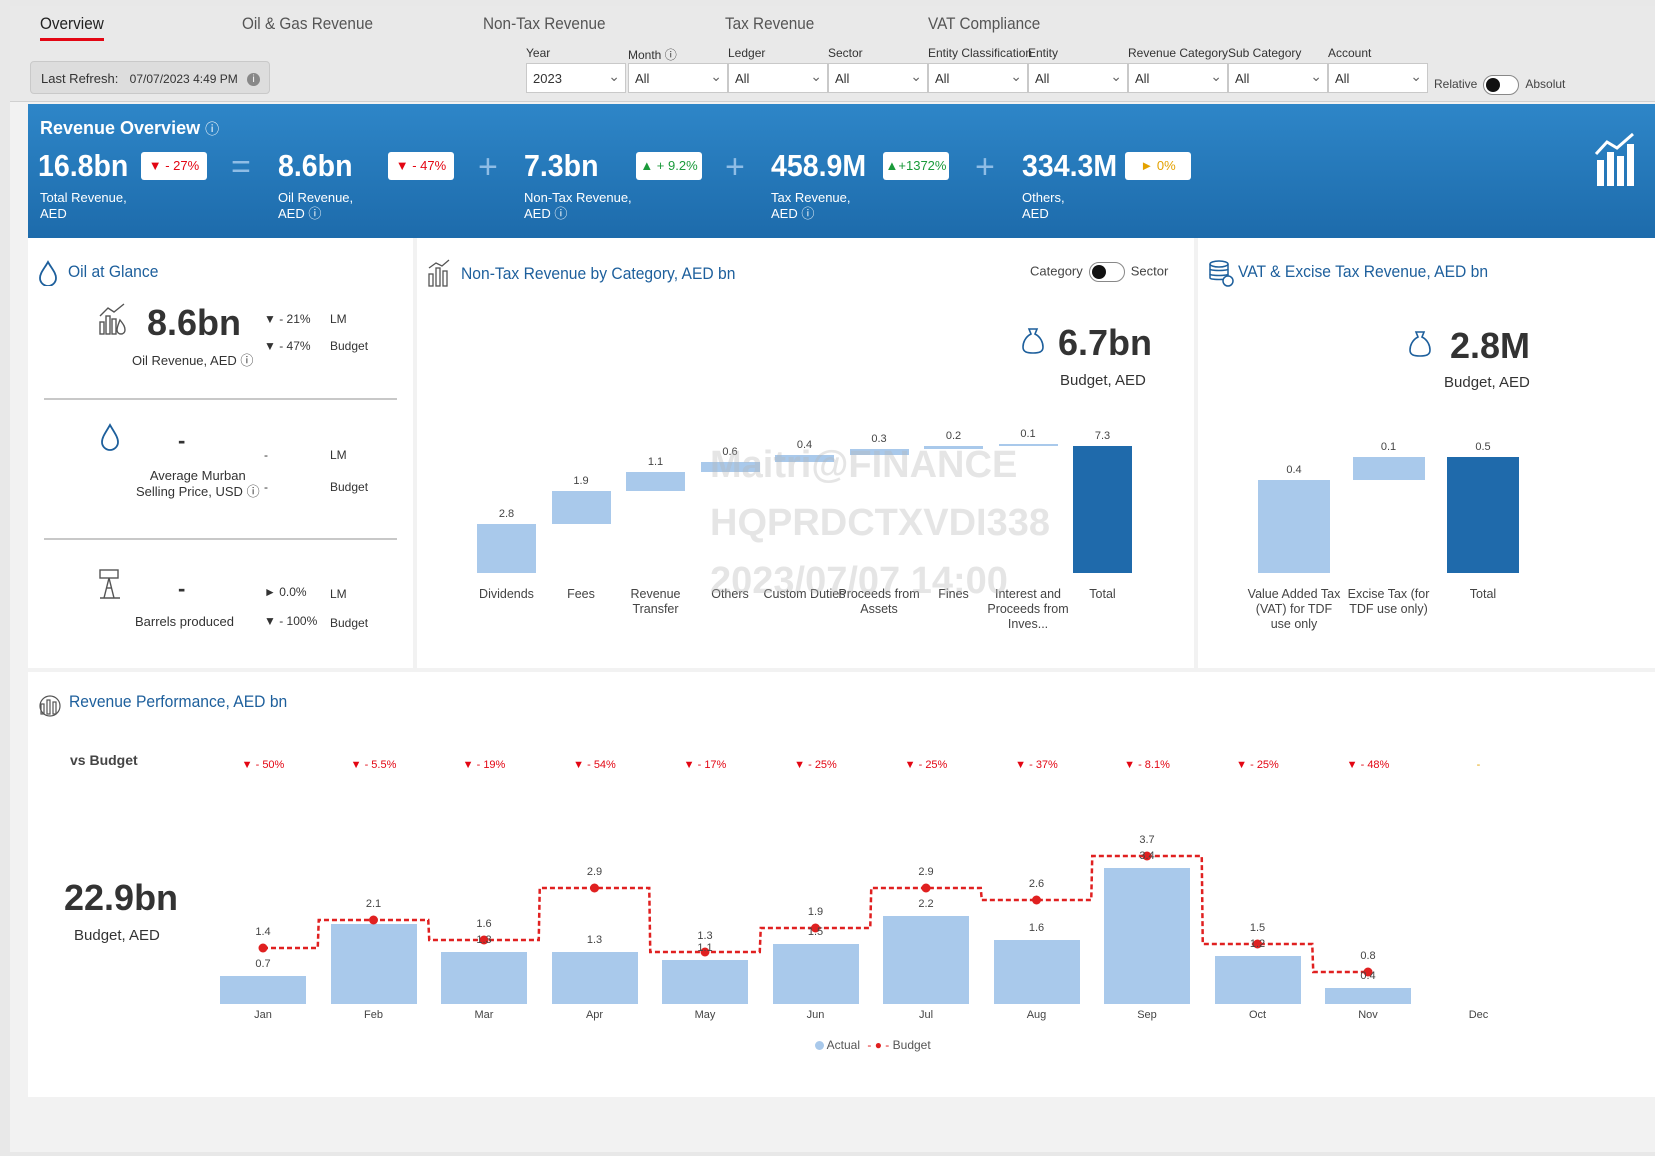 This screenshot has width=1655, height=1156. I want to click on budget-point, so click(263, 948).